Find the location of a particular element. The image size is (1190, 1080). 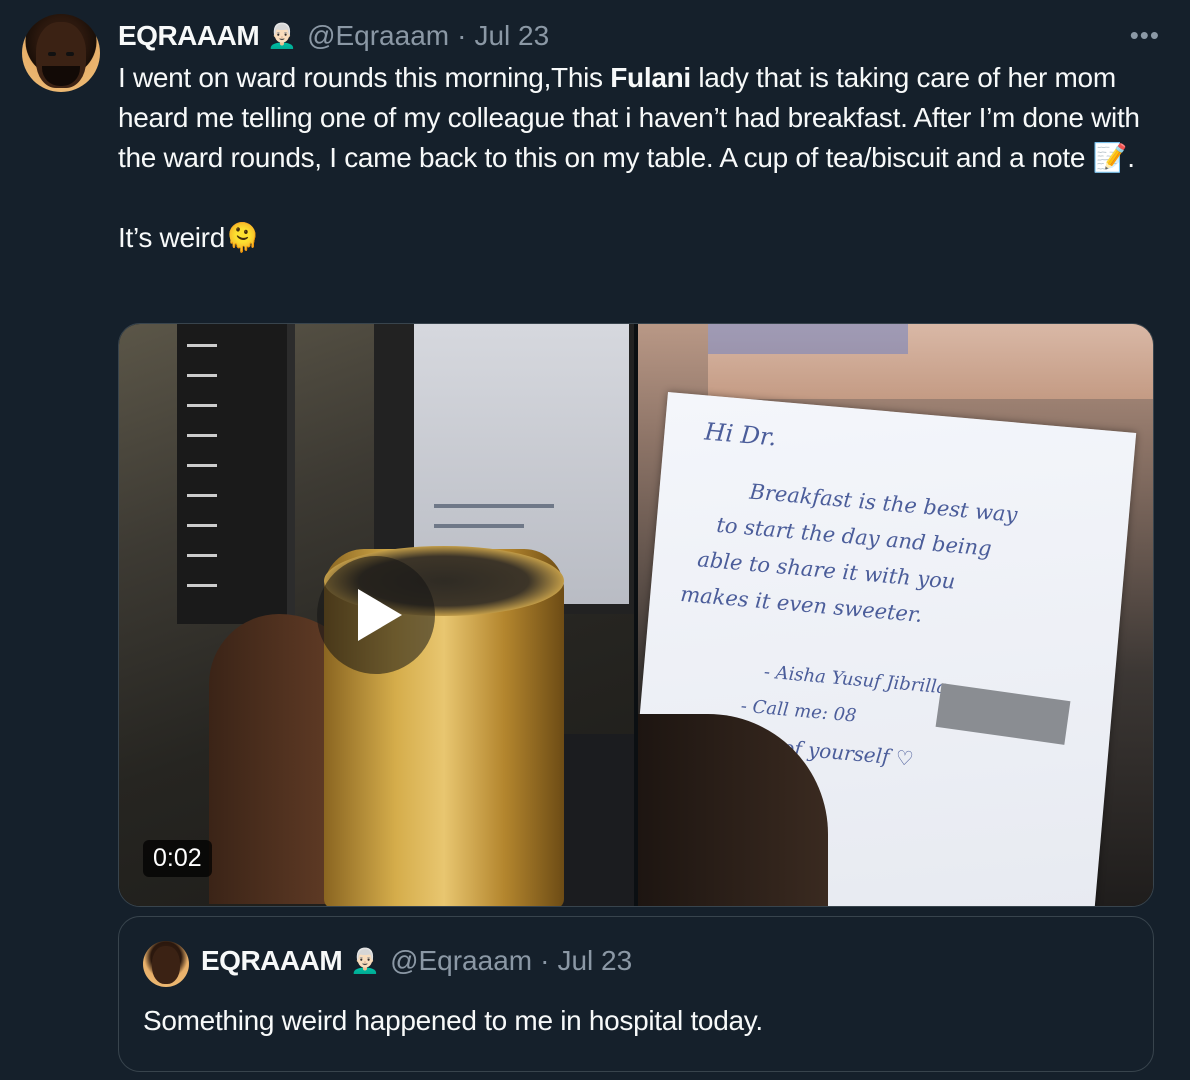

melting-face-emoji: 🫠 is located at coordinates (242, 237).